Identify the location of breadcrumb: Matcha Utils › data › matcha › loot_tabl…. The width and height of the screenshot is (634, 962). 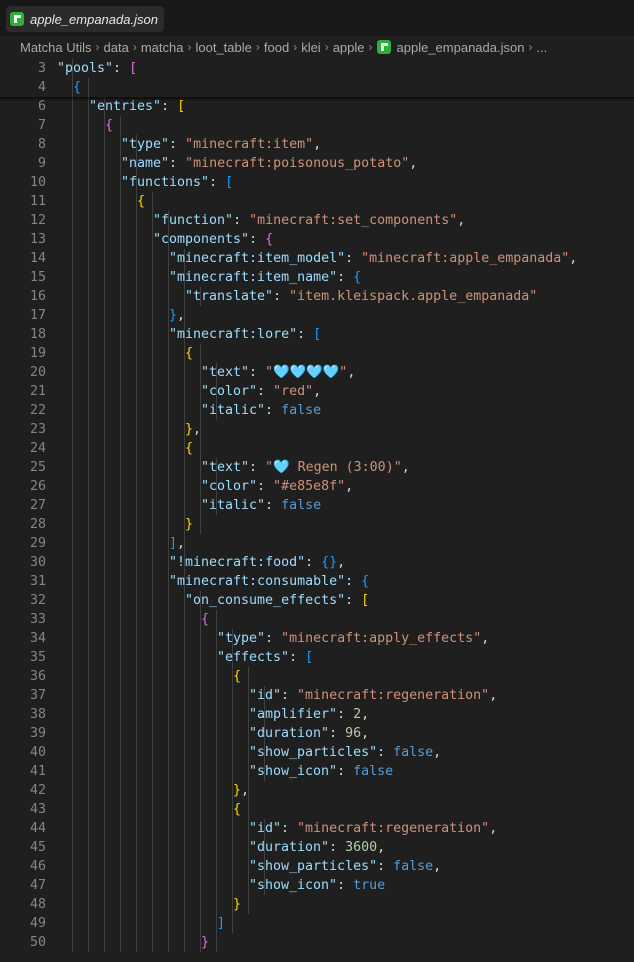
(317, 47).